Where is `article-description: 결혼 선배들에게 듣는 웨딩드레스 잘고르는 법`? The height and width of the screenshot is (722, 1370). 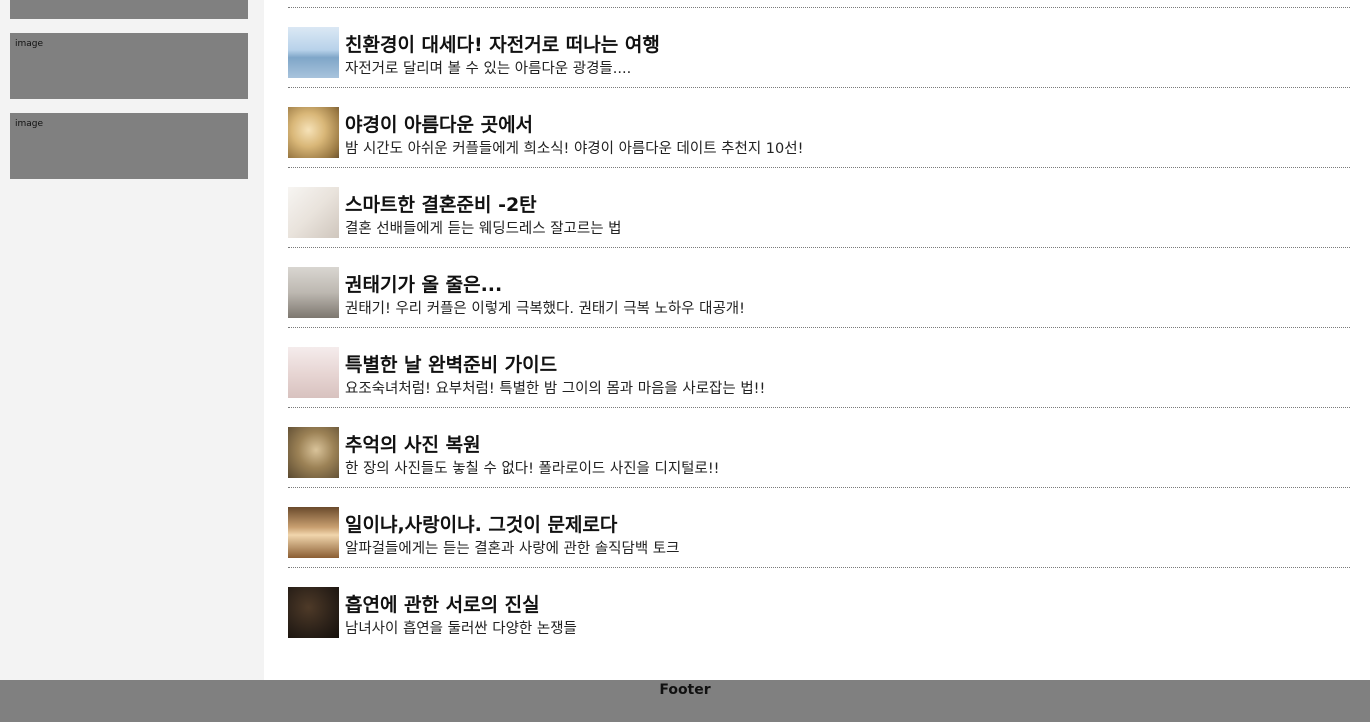 article-description: 결혼 선배들에게 듣는 웨딩드레스 잘고르는 법 is located at coordinates (483, 229).